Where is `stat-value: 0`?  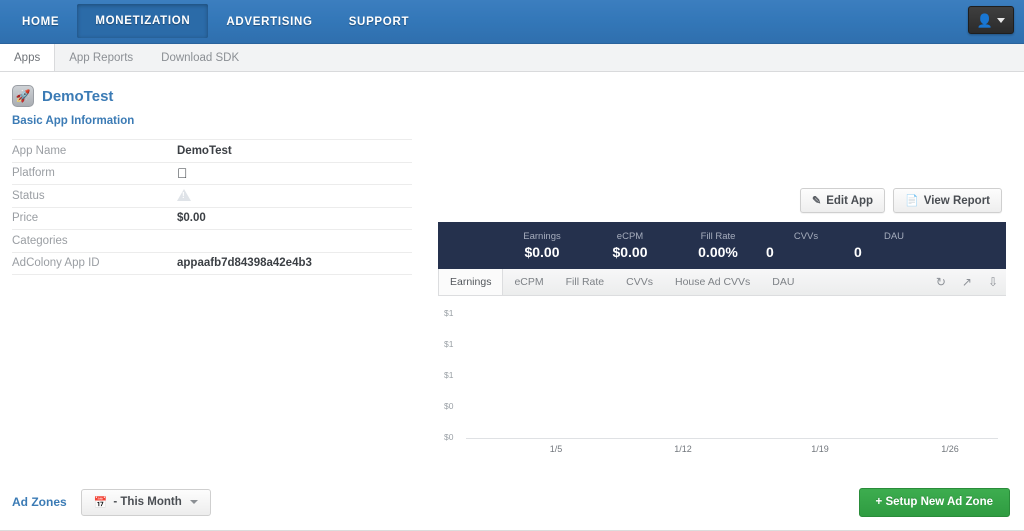
stat-value: 0 is located at coordinates (770, 252).